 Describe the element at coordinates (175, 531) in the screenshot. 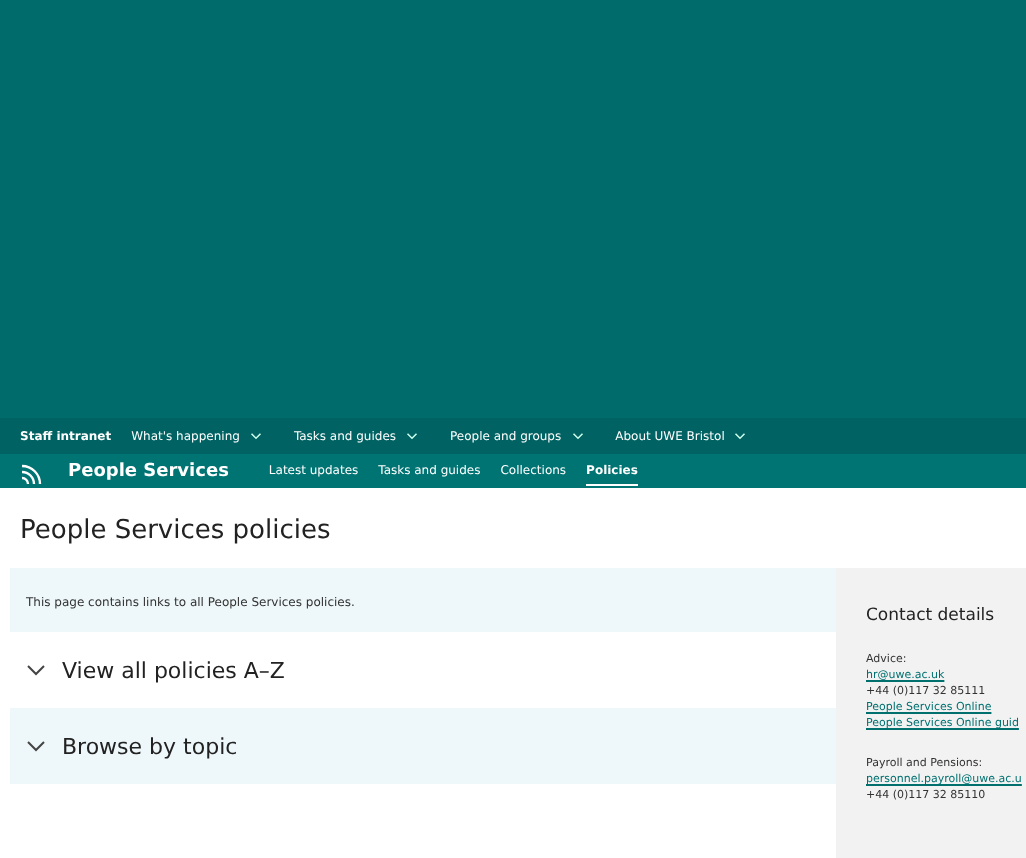

I see `page-title: People Services policies` at that location.